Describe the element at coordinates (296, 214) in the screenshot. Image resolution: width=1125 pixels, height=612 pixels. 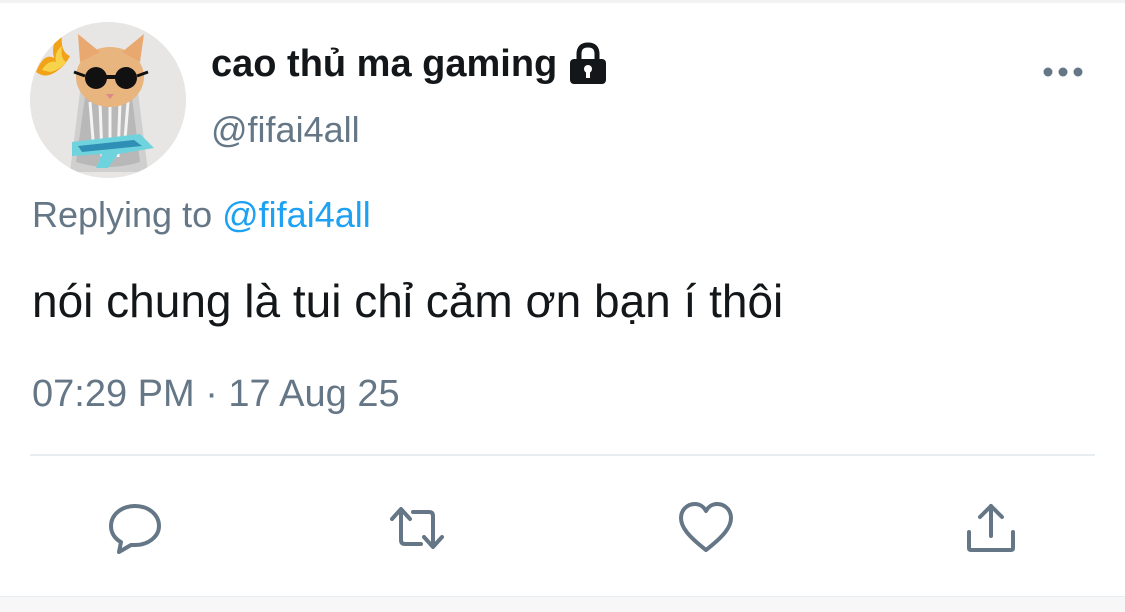
I see `reply-mention-link: @fifai4all` at that location.